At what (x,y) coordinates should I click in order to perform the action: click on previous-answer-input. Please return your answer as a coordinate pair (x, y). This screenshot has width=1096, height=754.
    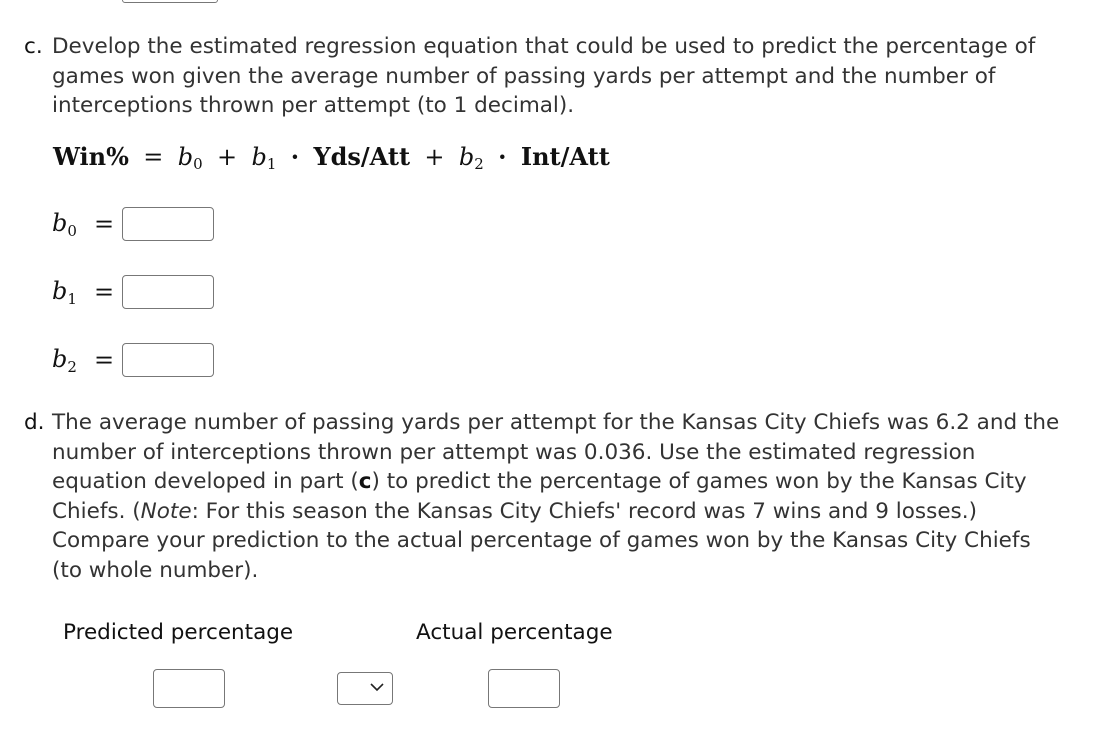
    Looking at the image, I should click on (170, 1).